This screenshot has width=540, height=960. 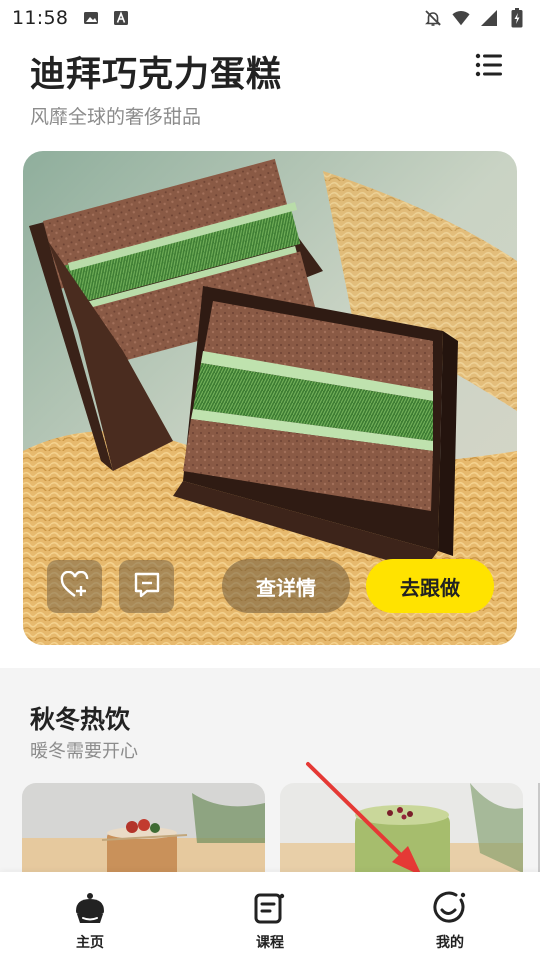 I want to click on page-title: 迪拜巧克力蛋糕, so click(x=156, y=75).